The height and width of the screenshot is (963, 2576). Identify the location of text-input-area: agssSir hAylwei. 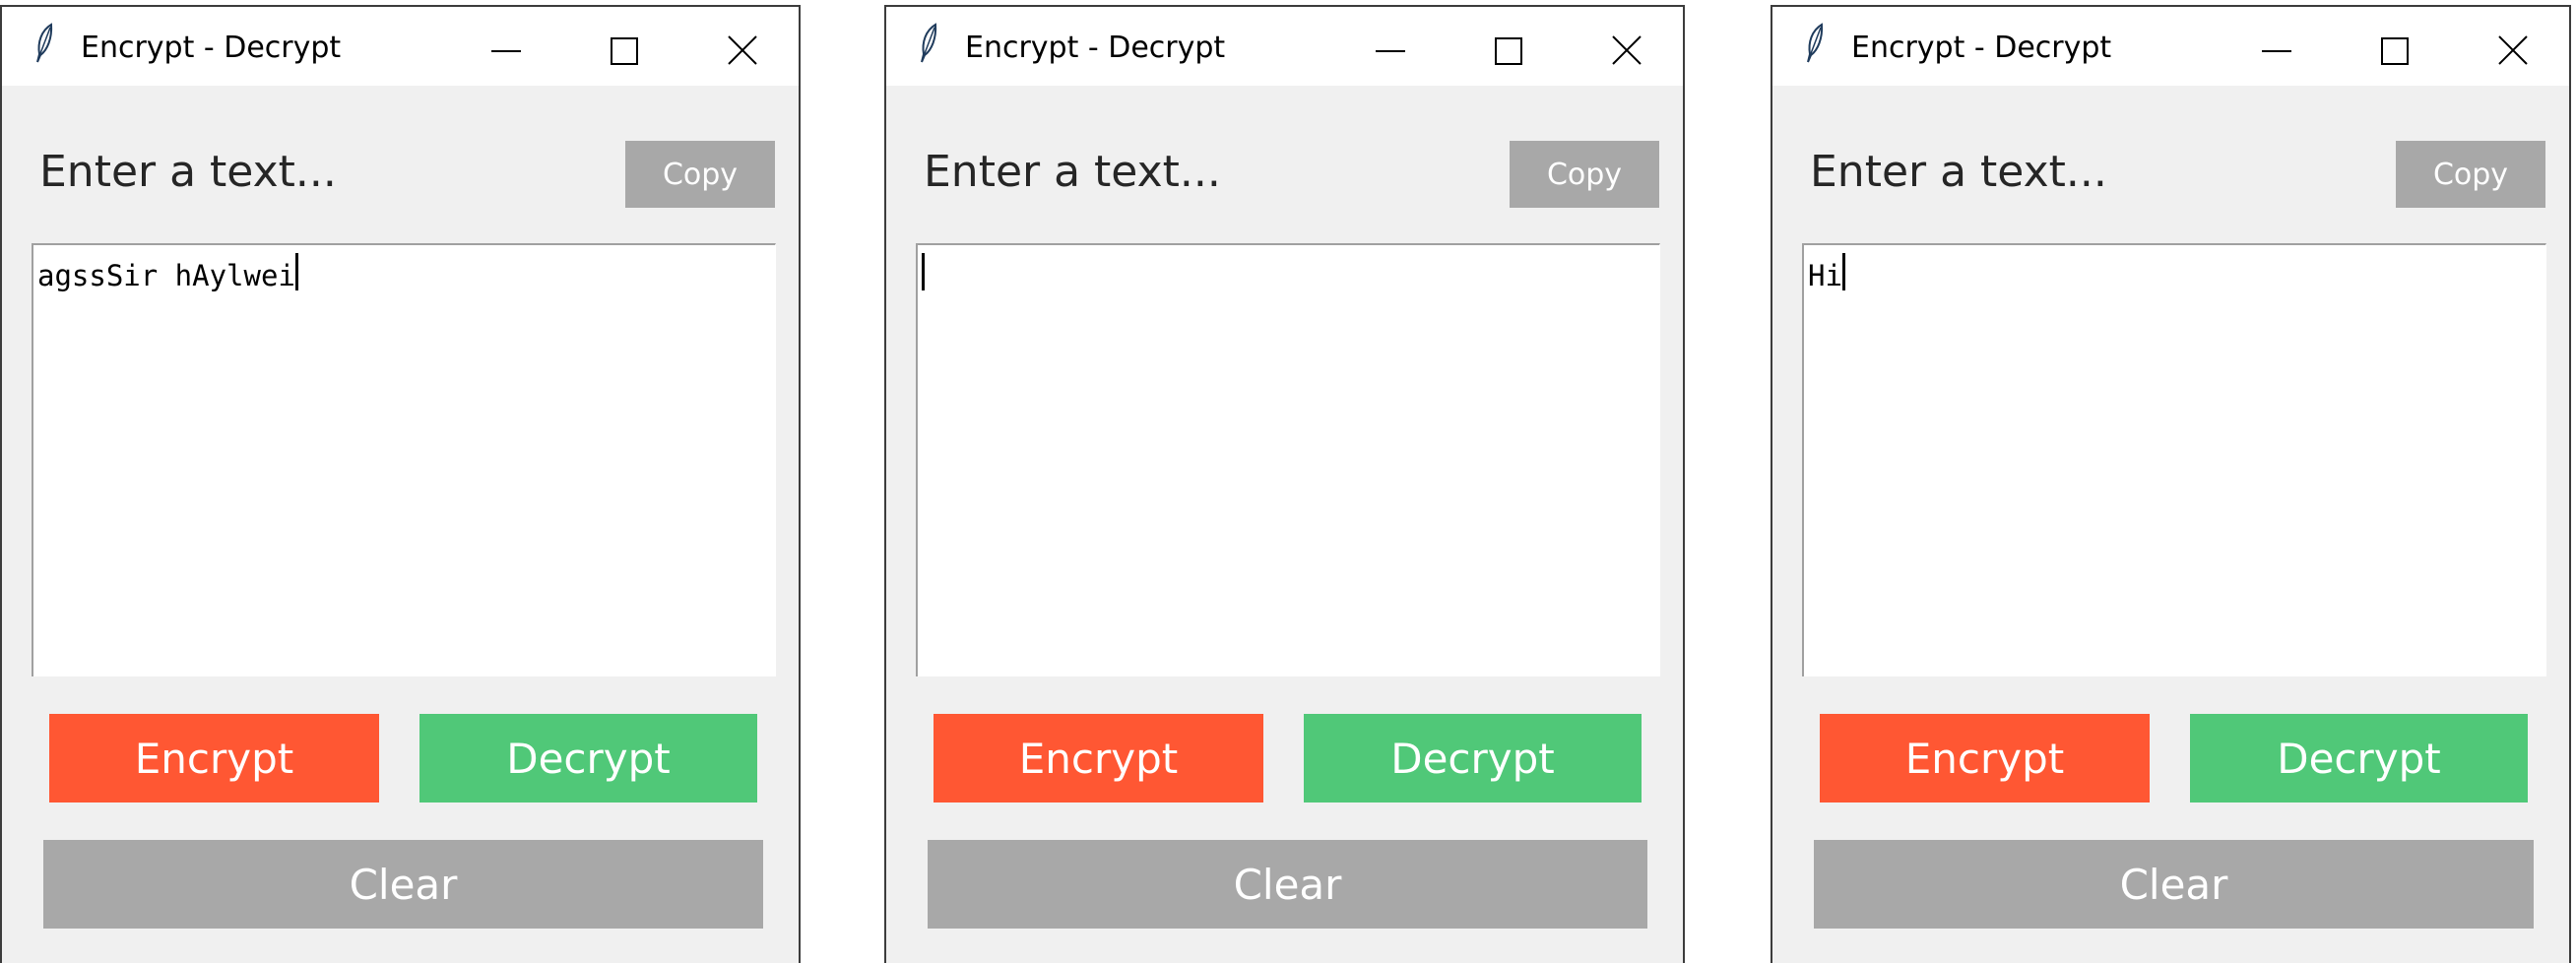
(404, 459).